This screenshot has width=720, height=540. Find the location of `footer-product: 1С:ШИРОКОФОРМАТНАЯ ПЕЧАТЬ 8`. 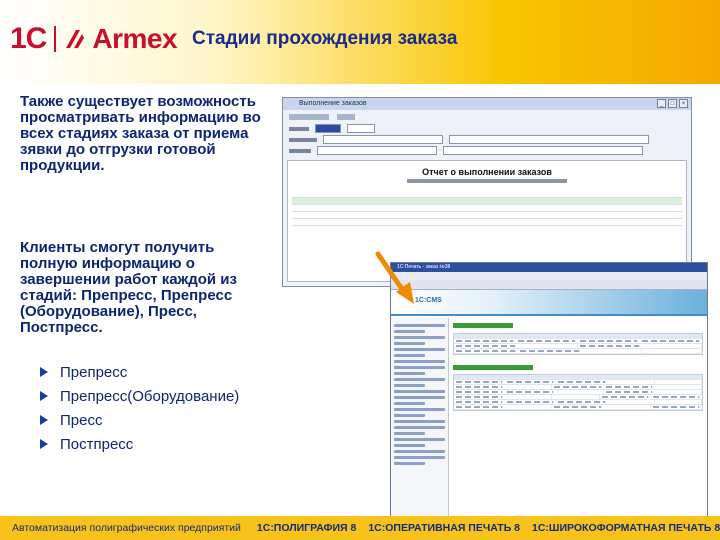

footer-product: 1С:ШИРОКОФОРМАТНАЯ ПЕЧАТЬ 8 is located at coordinates (626, 528).